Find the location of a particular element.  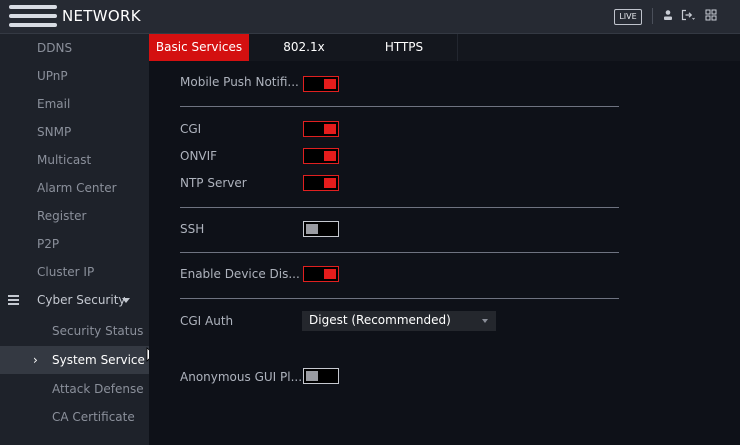

tab-802-1x: 802.1x is located at coordinates (304, 47).